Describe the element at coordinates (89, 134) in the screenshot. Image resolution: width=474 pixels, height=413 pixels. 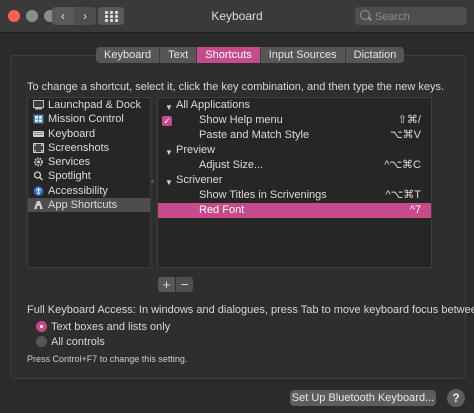
I see `category-item-keyboard: Keyboard` at that location.